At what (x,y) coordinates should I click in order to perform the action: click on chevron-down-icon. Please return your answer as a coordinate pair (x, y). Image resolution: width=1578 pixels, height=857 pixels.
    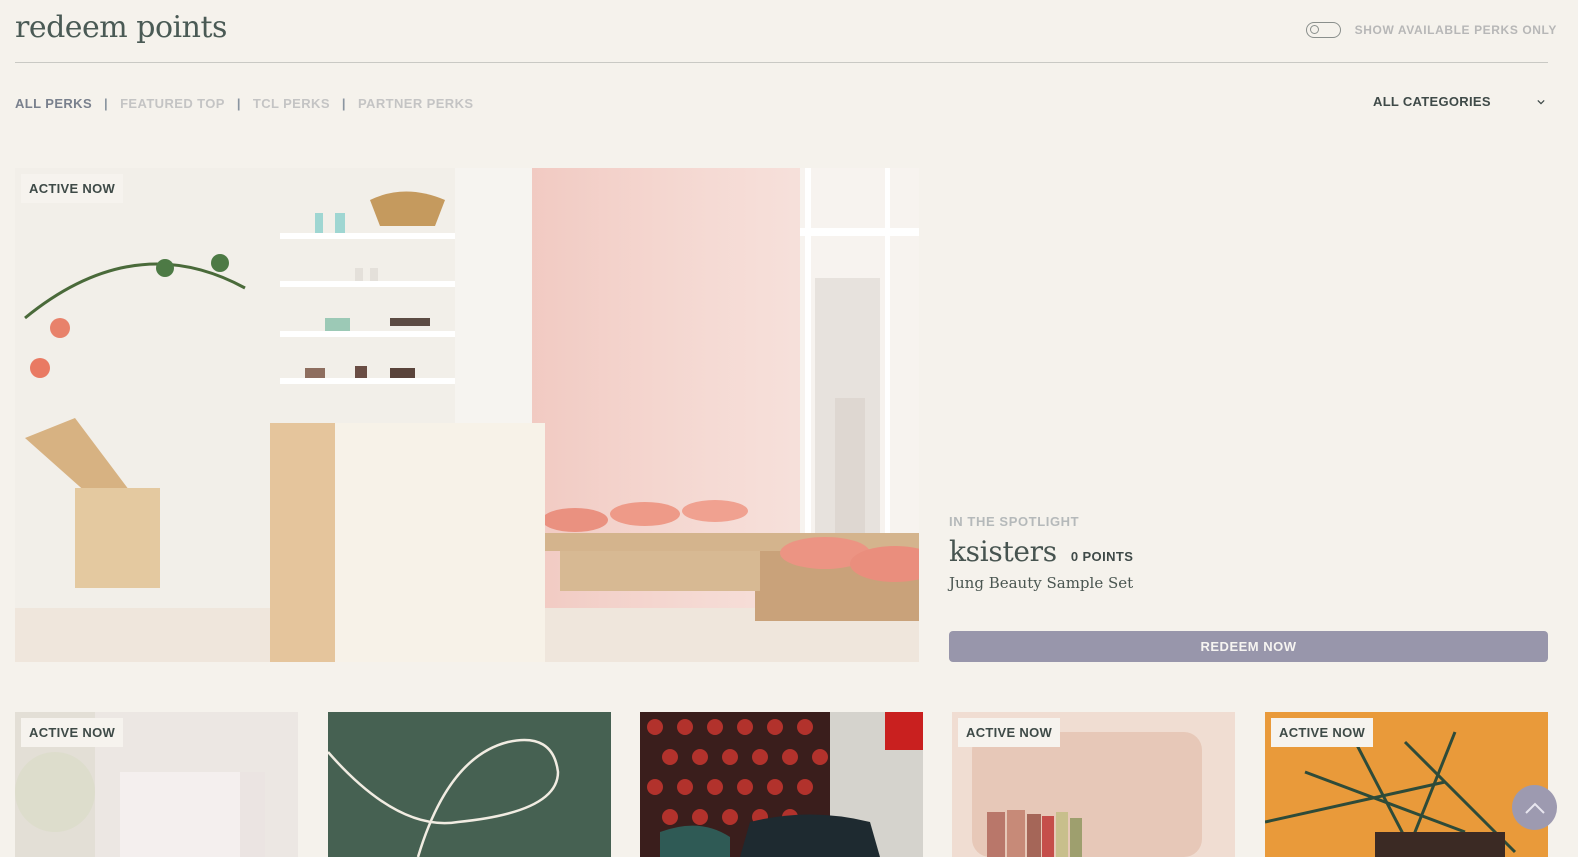
    Looking at the image, I should click on (1541, 101).